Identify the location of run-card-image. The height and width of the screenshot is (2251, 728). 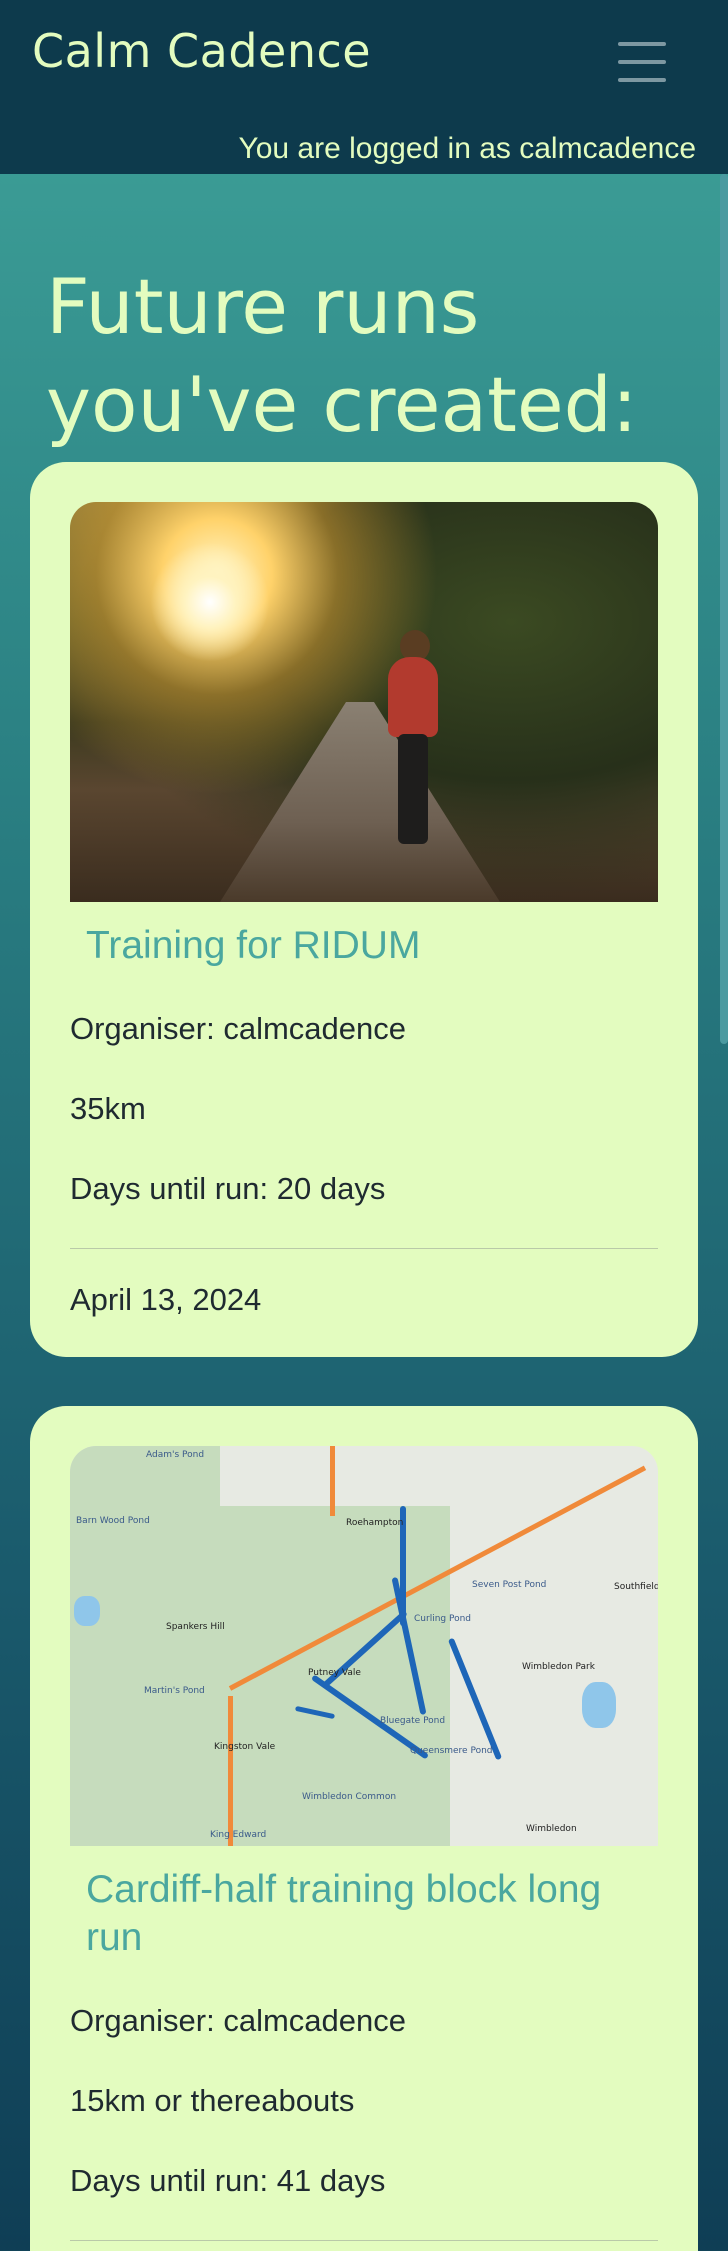
(364, 702).